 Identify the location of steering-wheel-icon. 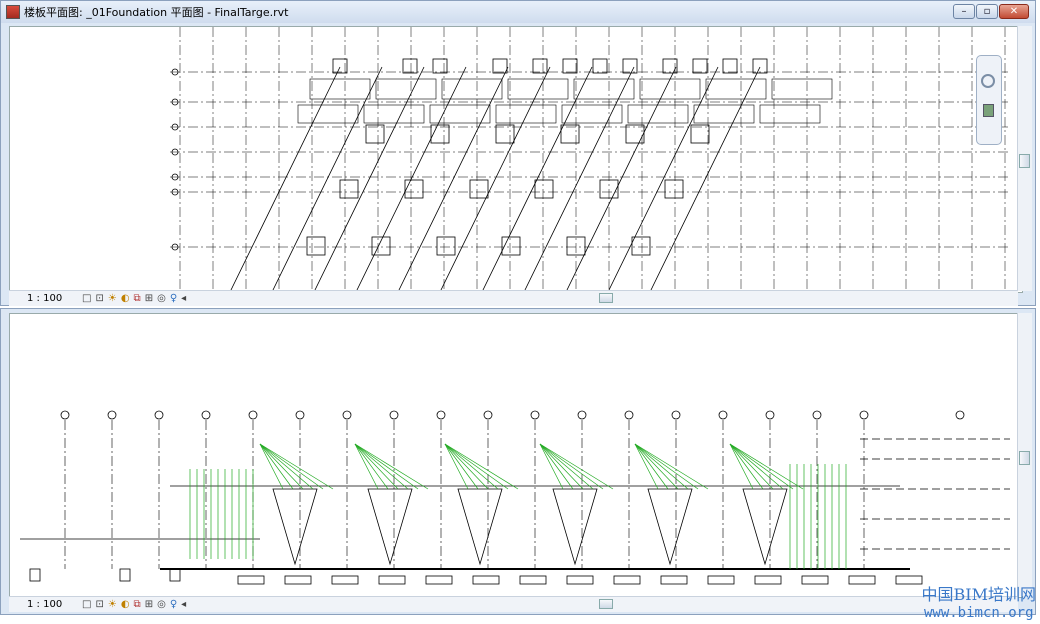
(988, 81).